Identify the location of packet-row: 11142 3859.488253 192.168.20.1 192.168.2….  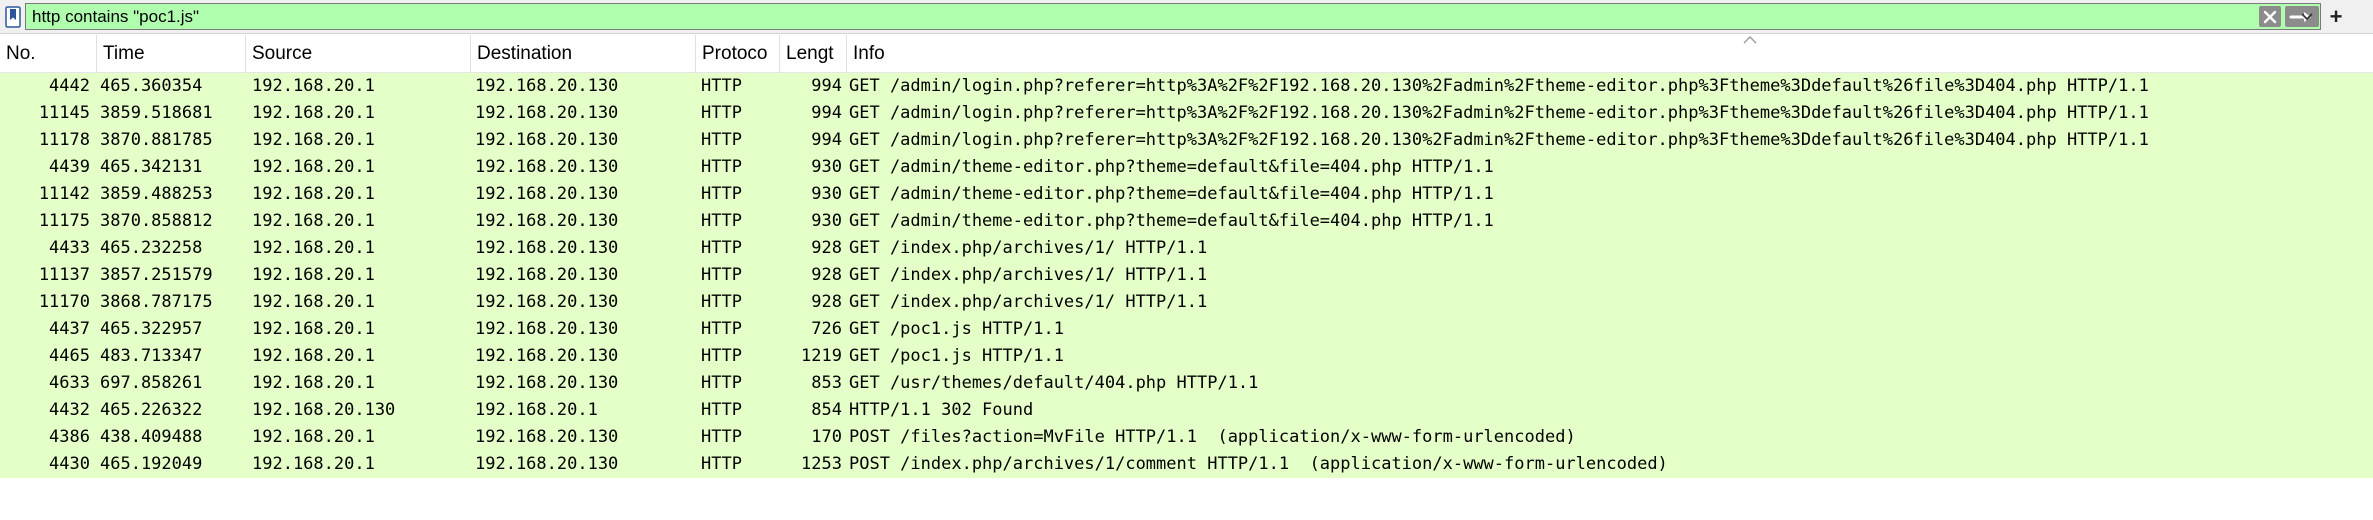
(1186, 194).